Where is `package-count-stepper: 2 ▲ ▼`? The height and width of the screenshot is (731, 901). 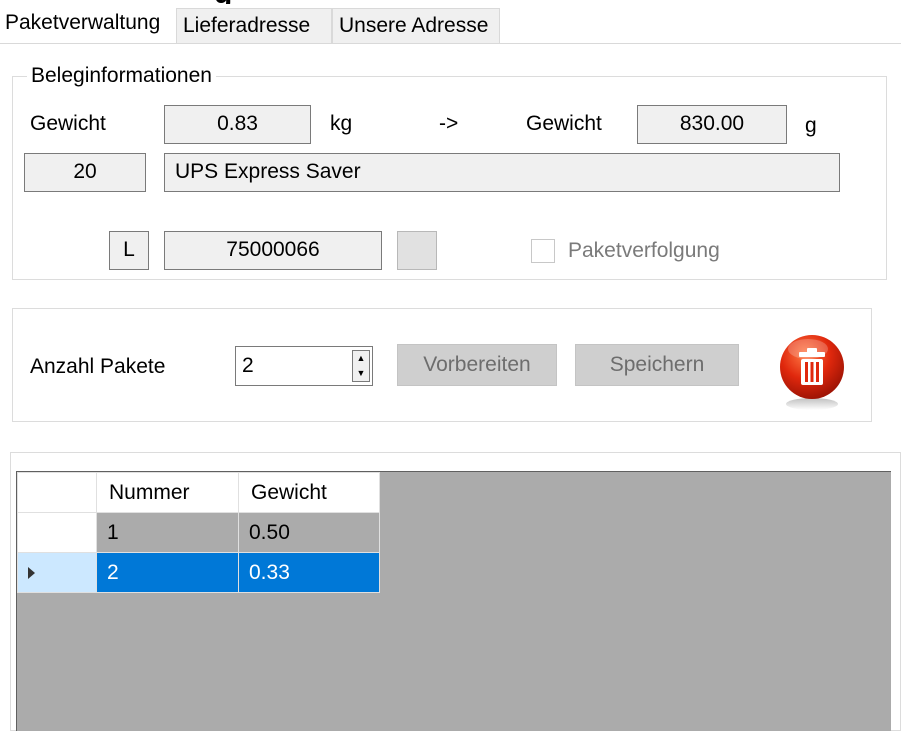
package-count-stepper: 2 ▲ ▼ is located at coordinates (304, 366).